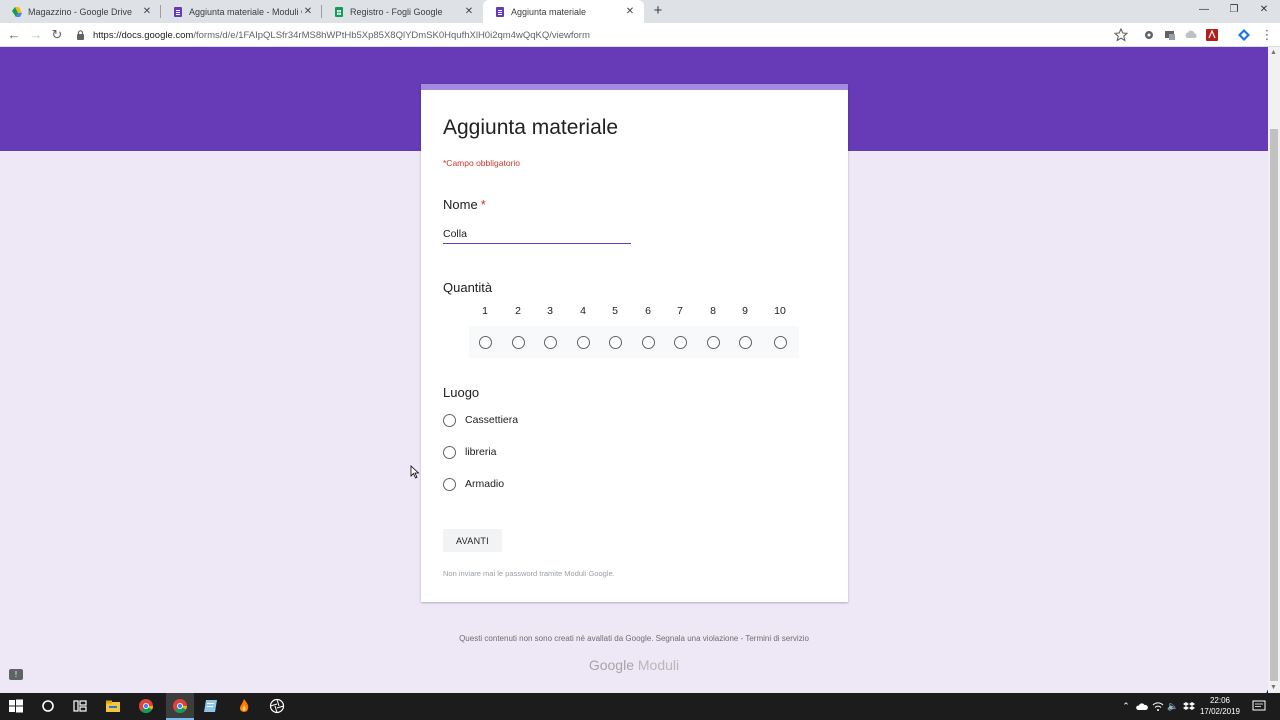 The height and width of the screenshot is (720, 1280). Describe the element at coordinates (80, 706) in the screenshot. I see `task-view-icon` at that location.